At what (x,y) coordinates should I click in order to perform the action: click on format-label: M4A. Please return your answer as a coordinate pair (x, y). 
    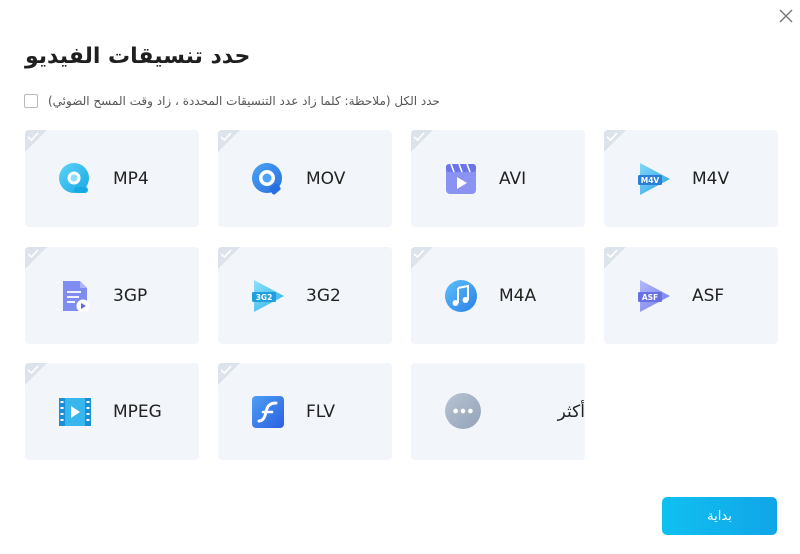
    Looking at the image, I should click on (518, 296).